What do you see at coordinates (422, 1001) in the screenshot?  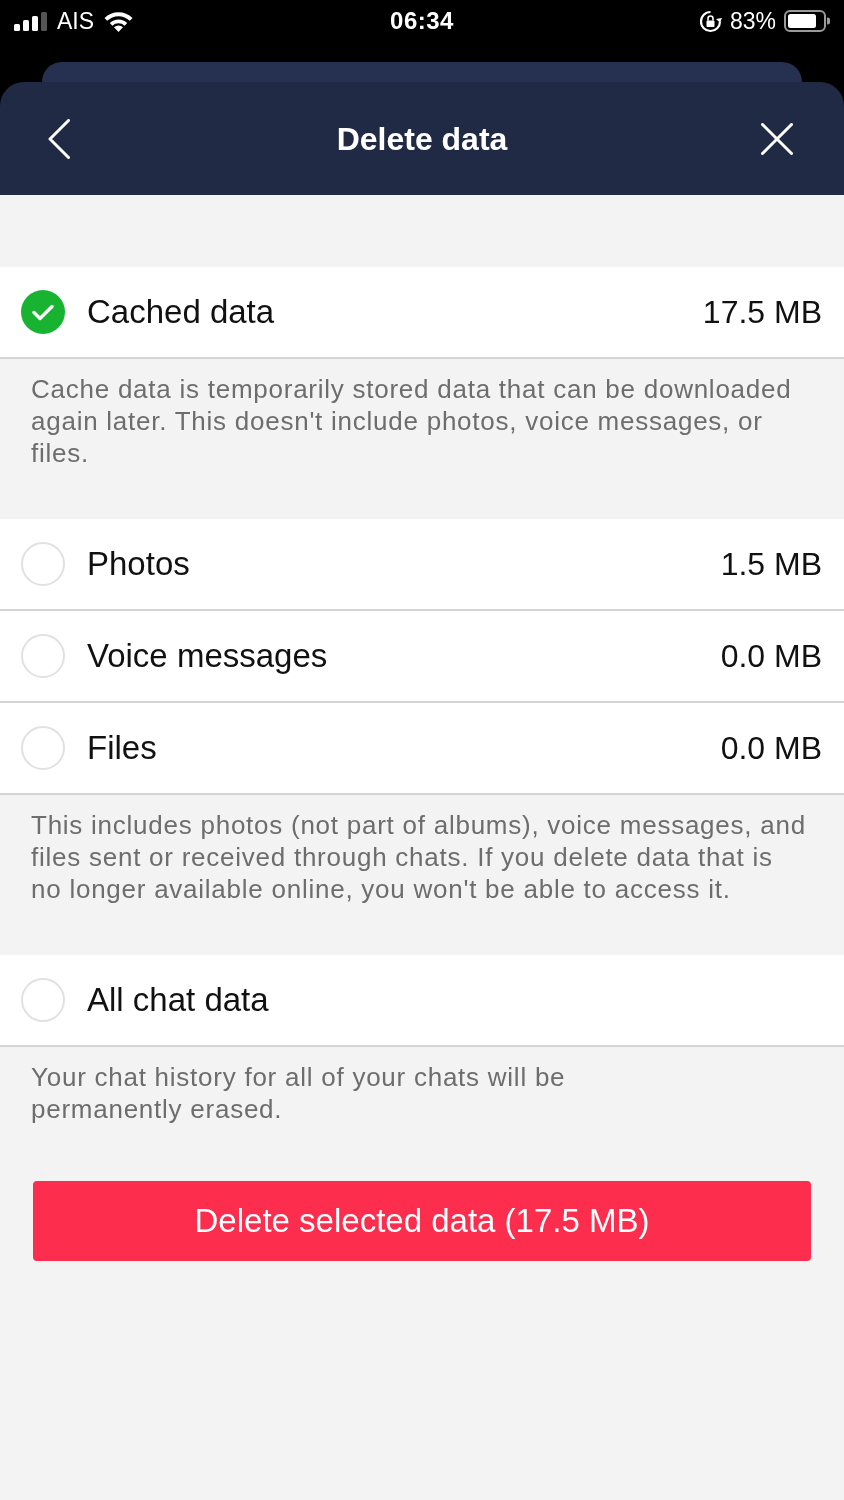 I see `option-row: All chat data` at bounding box center [422, 1001].